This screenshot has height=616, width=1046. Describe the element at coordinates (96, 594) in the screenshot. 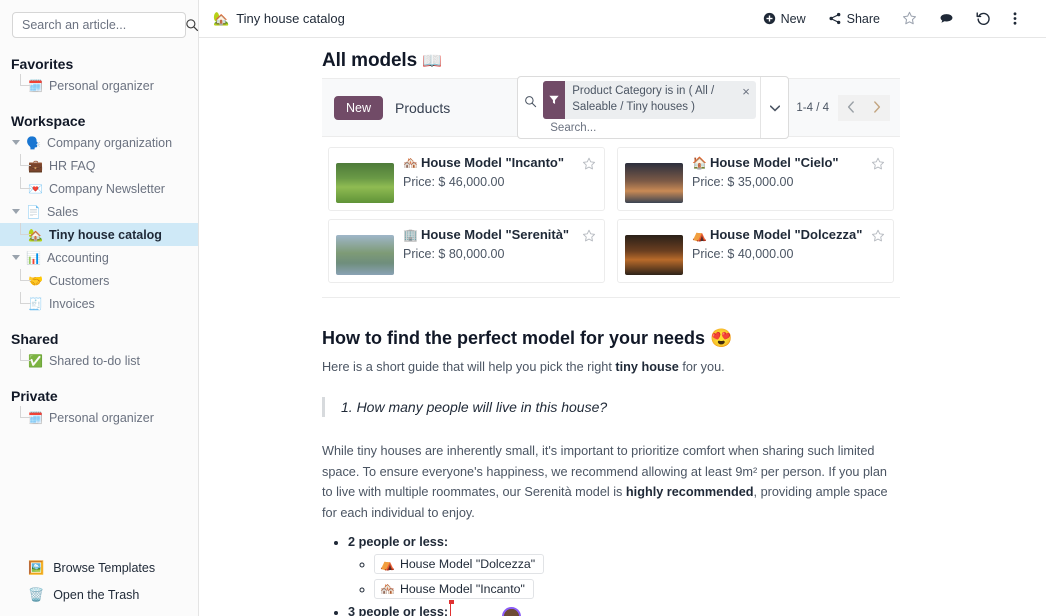

I see `open-trash-label: Open the Trash` at that location.